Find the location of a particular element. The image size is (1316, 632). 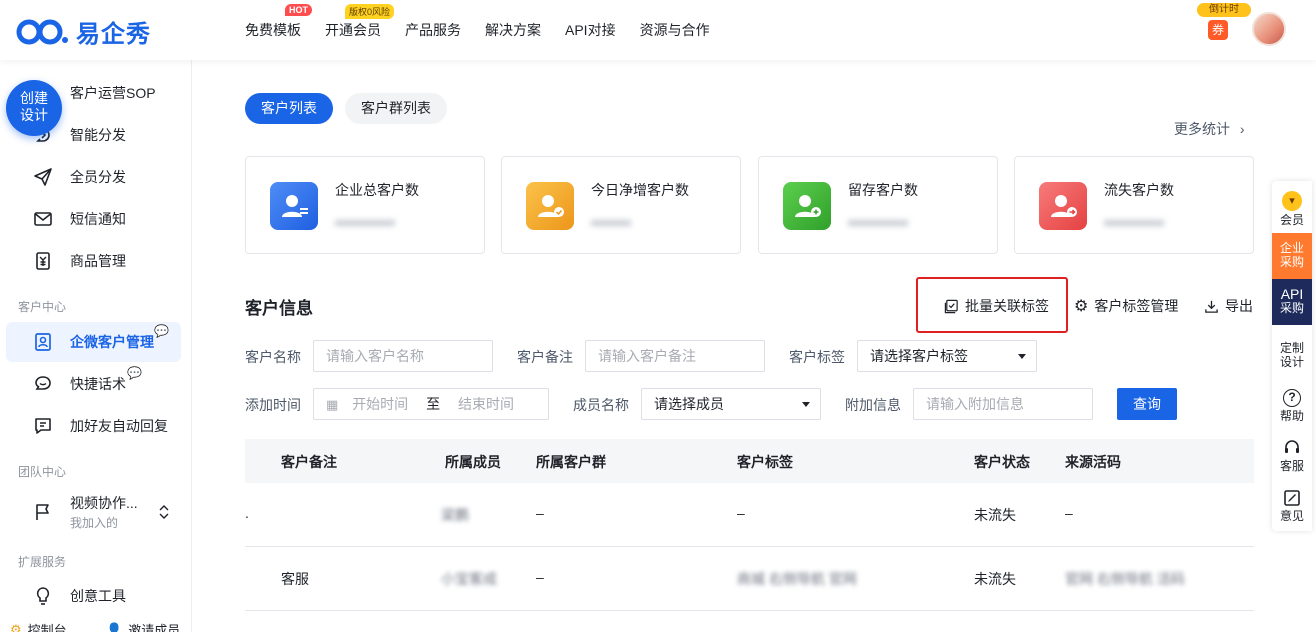

tab-customer-list: 客户列表 is located at coordinates (289, 108).